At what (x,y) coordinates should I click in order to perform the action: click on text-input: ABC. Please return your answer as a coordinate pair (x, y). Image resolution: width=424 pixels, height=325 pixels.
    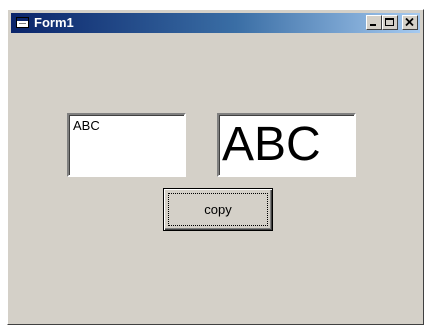
    Looking at the image, I should click on (126, 145).